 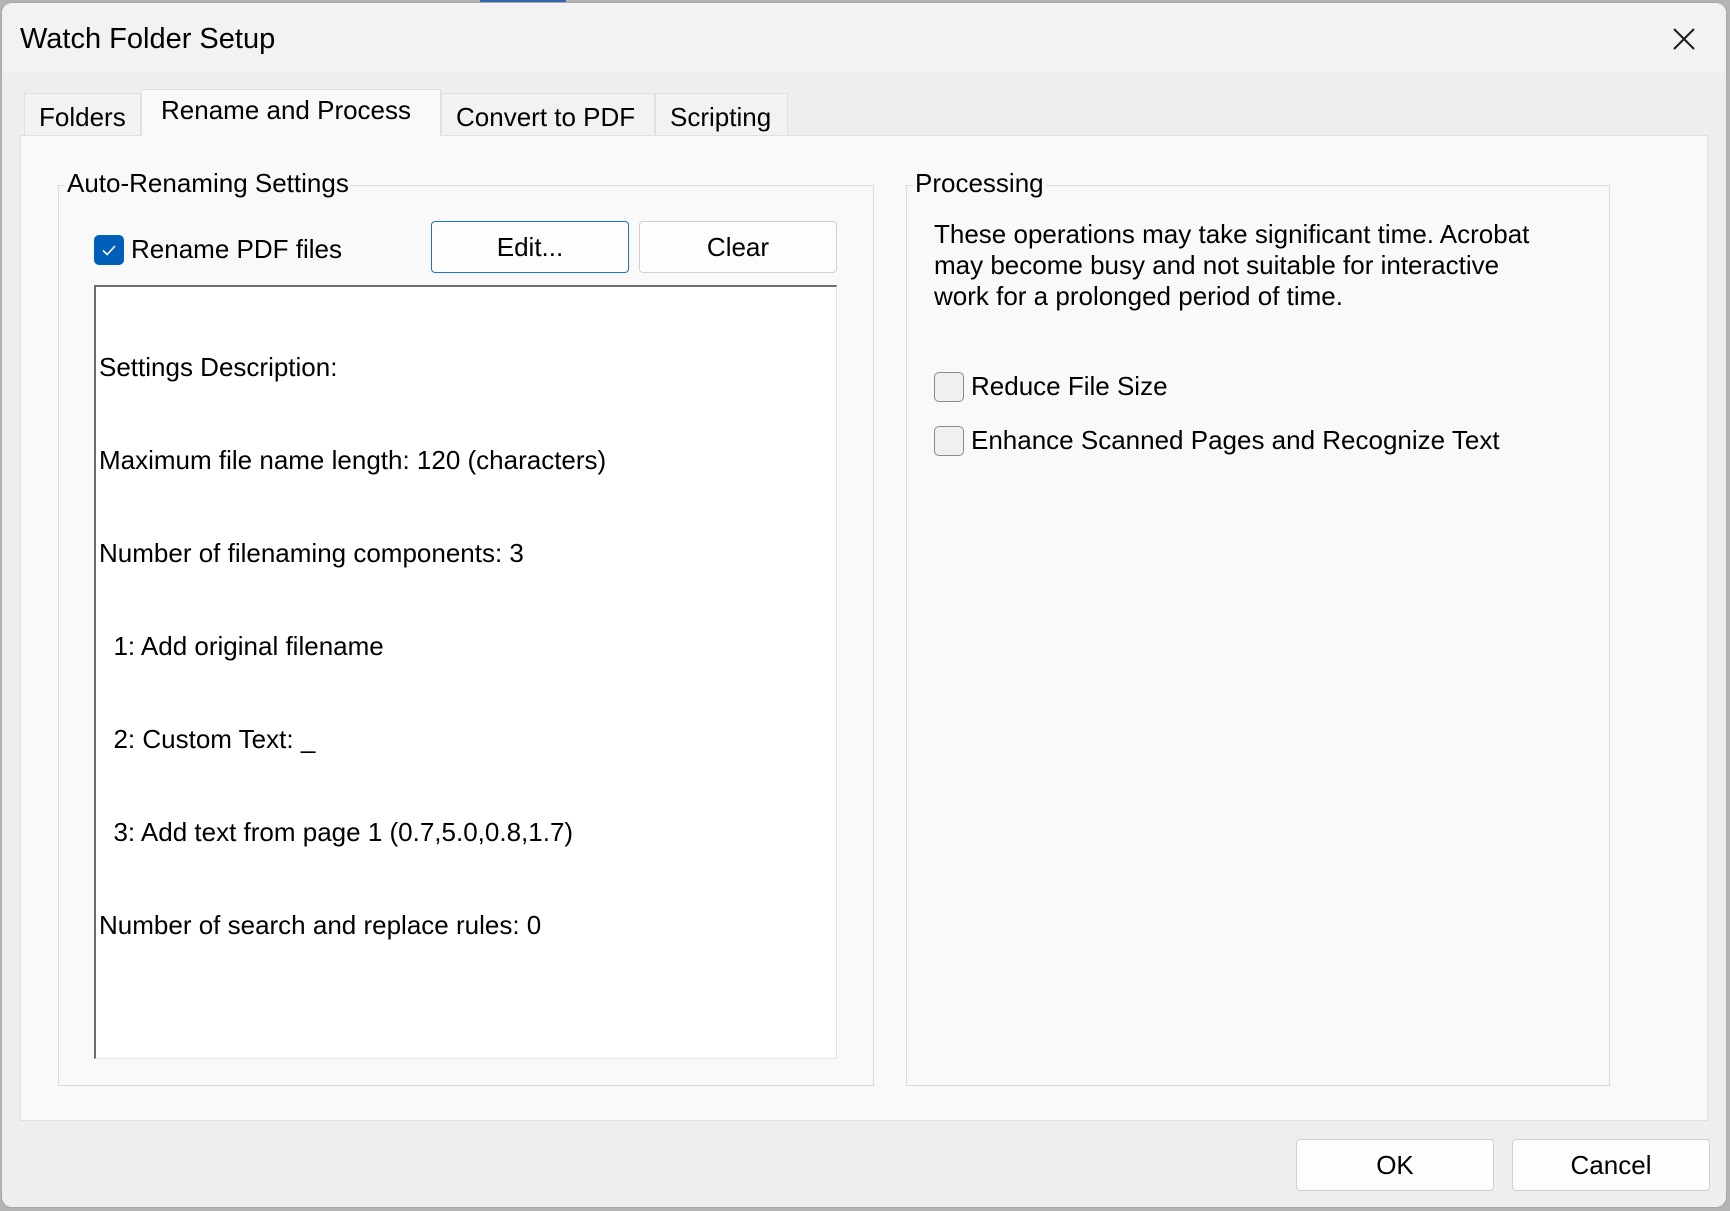 I want to click on enhance-scanned-pages-checkbox: Enhance Scanned Pages and Recognize Text, so click(x=1217, y=440).